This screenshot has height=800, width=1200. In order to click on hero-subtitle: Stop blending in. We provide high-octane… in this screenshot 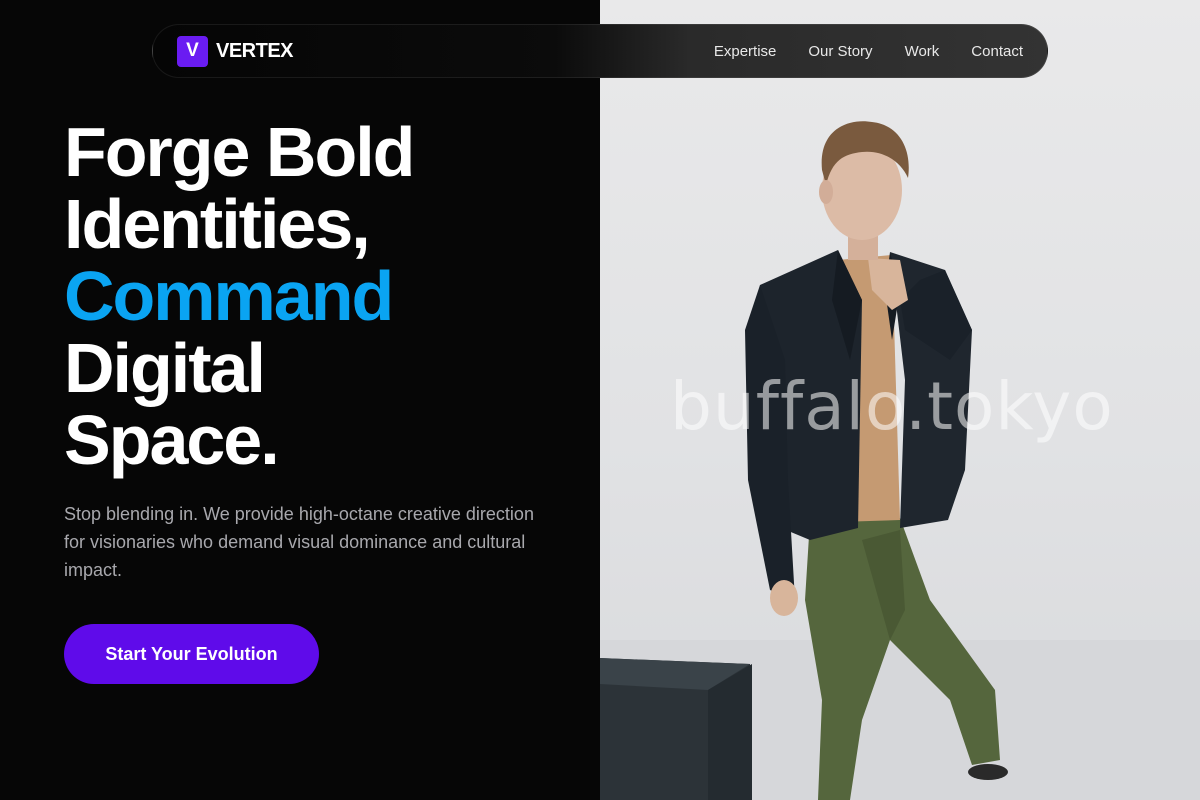, I will do `click(299, 542)`.